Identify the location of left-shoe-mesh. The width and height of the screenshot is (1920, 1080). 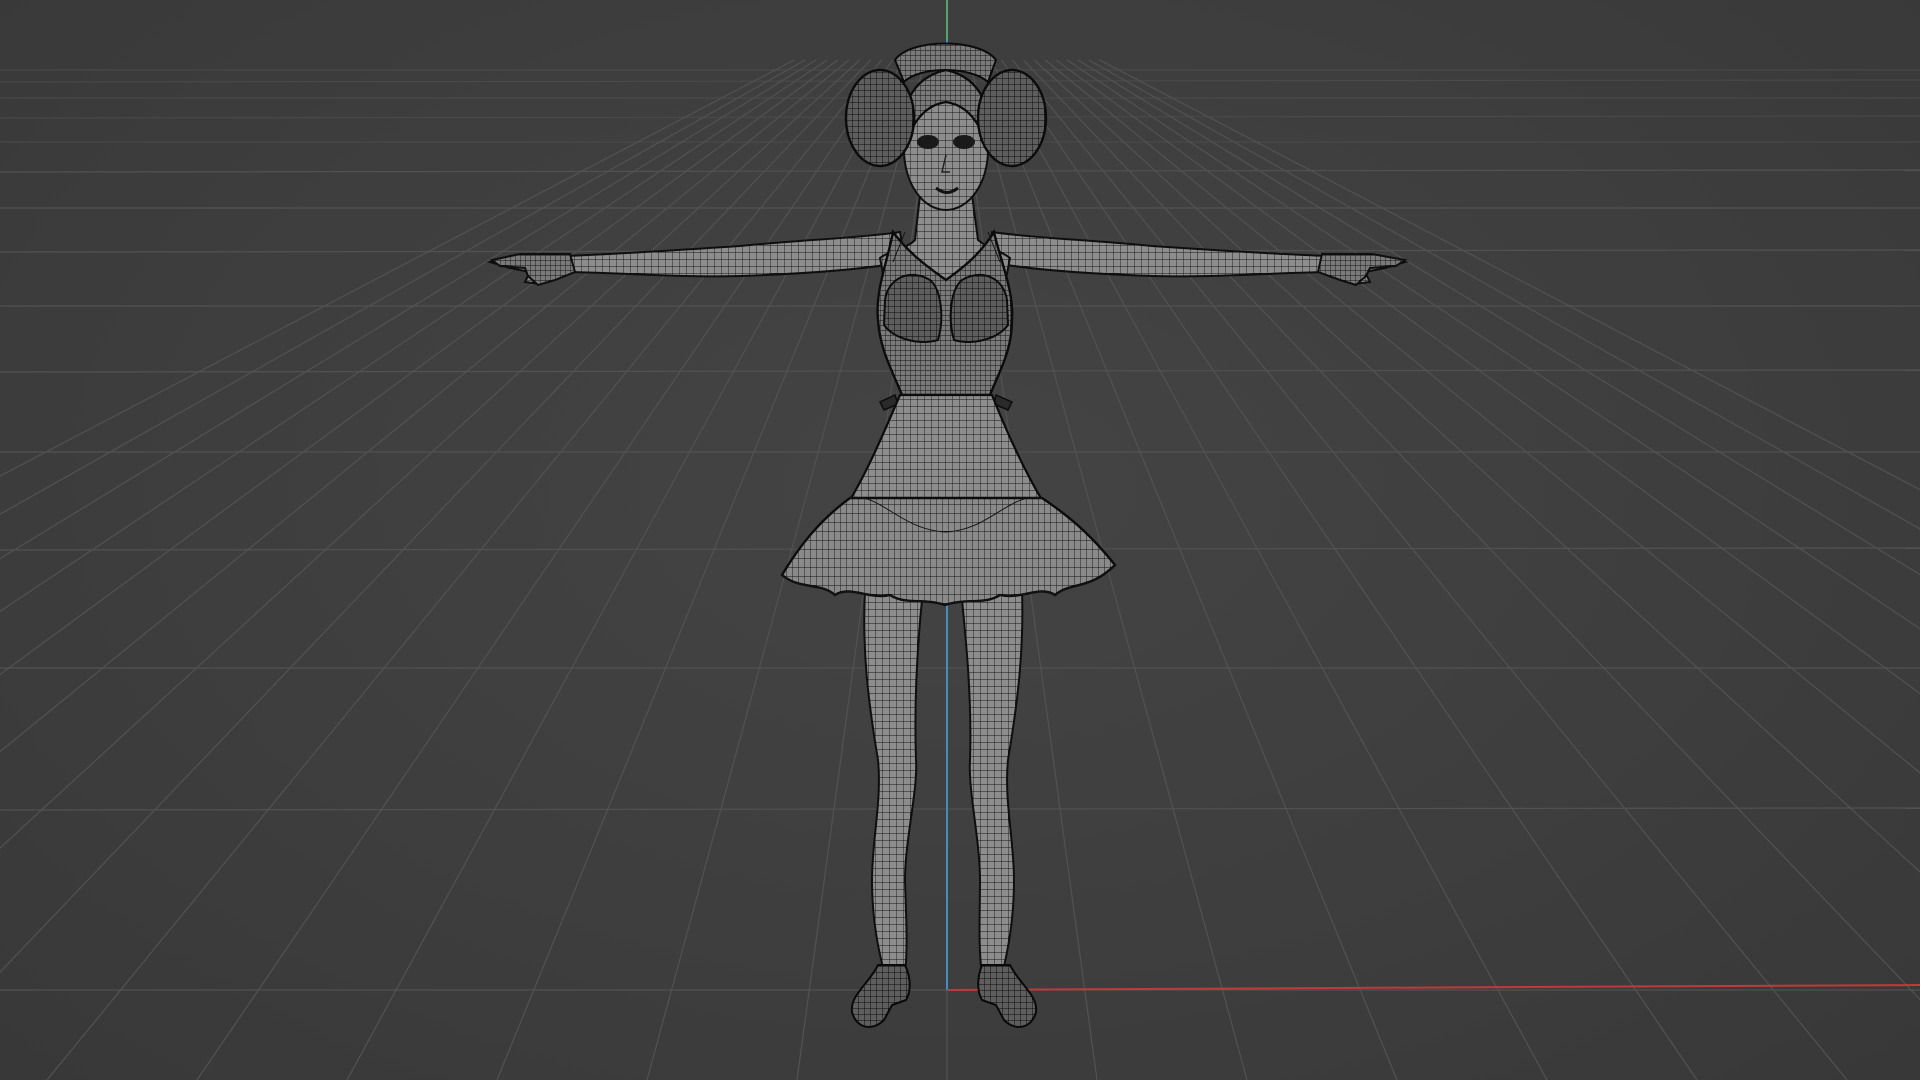
(880, 996).